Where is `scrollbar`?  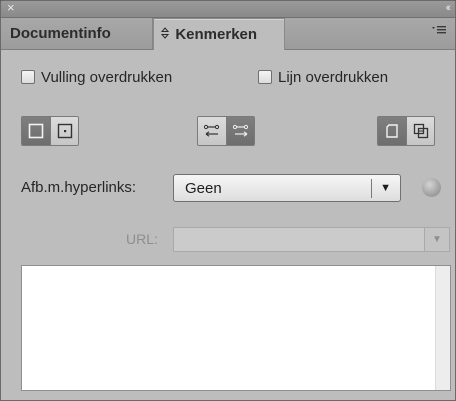
scrollbar is located at coordinates (442, 328).